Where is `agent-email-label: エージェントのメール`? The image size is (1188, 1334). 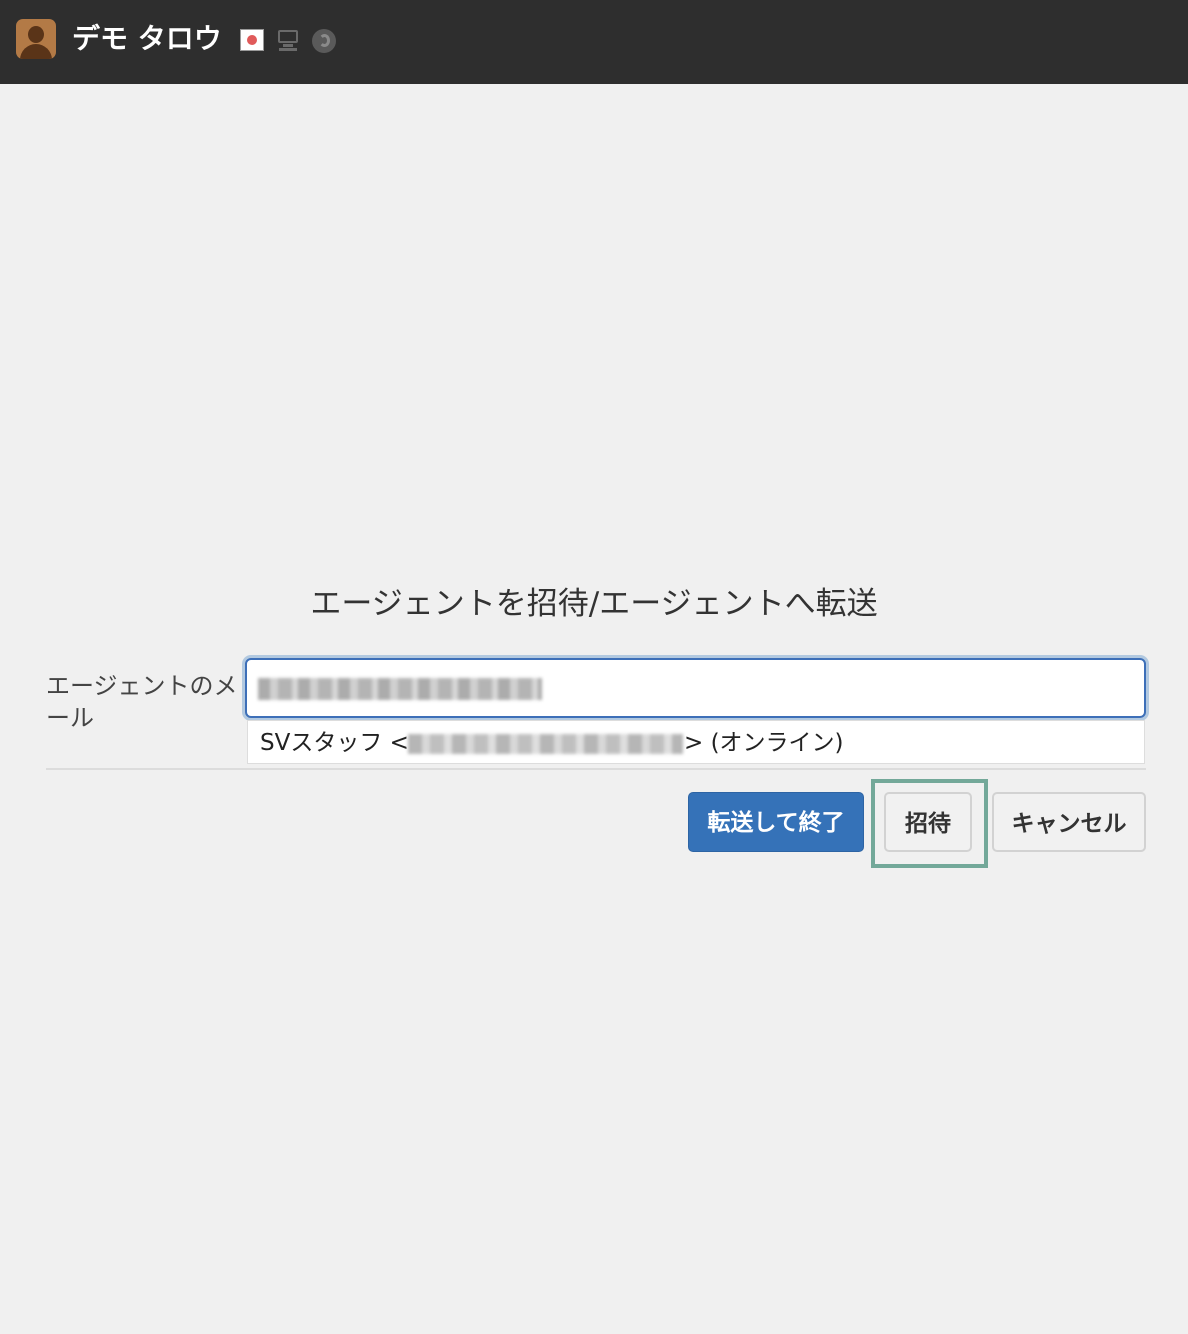
agent-email-label: エージェントのメール is located at coordinates (142, 702).